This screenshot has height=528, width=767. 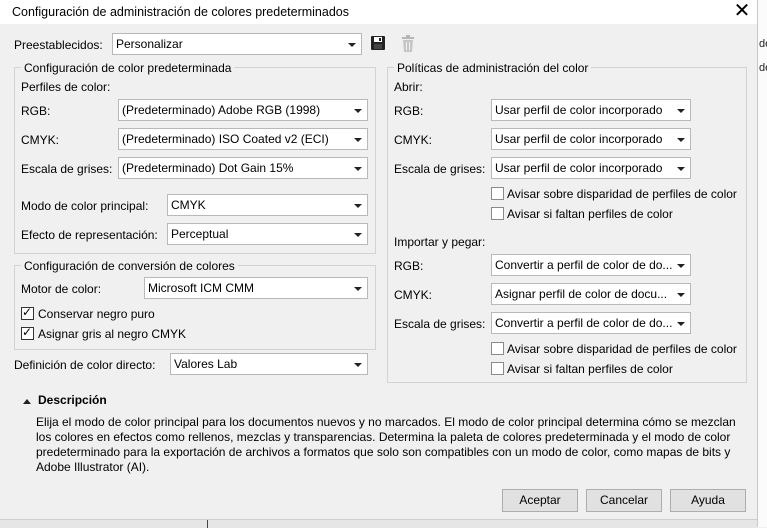 What do you see at coordinates (413, 295) in the screenshot?
I see `import-cmyk-label: CMYK:` at bounding box center [413, 295].